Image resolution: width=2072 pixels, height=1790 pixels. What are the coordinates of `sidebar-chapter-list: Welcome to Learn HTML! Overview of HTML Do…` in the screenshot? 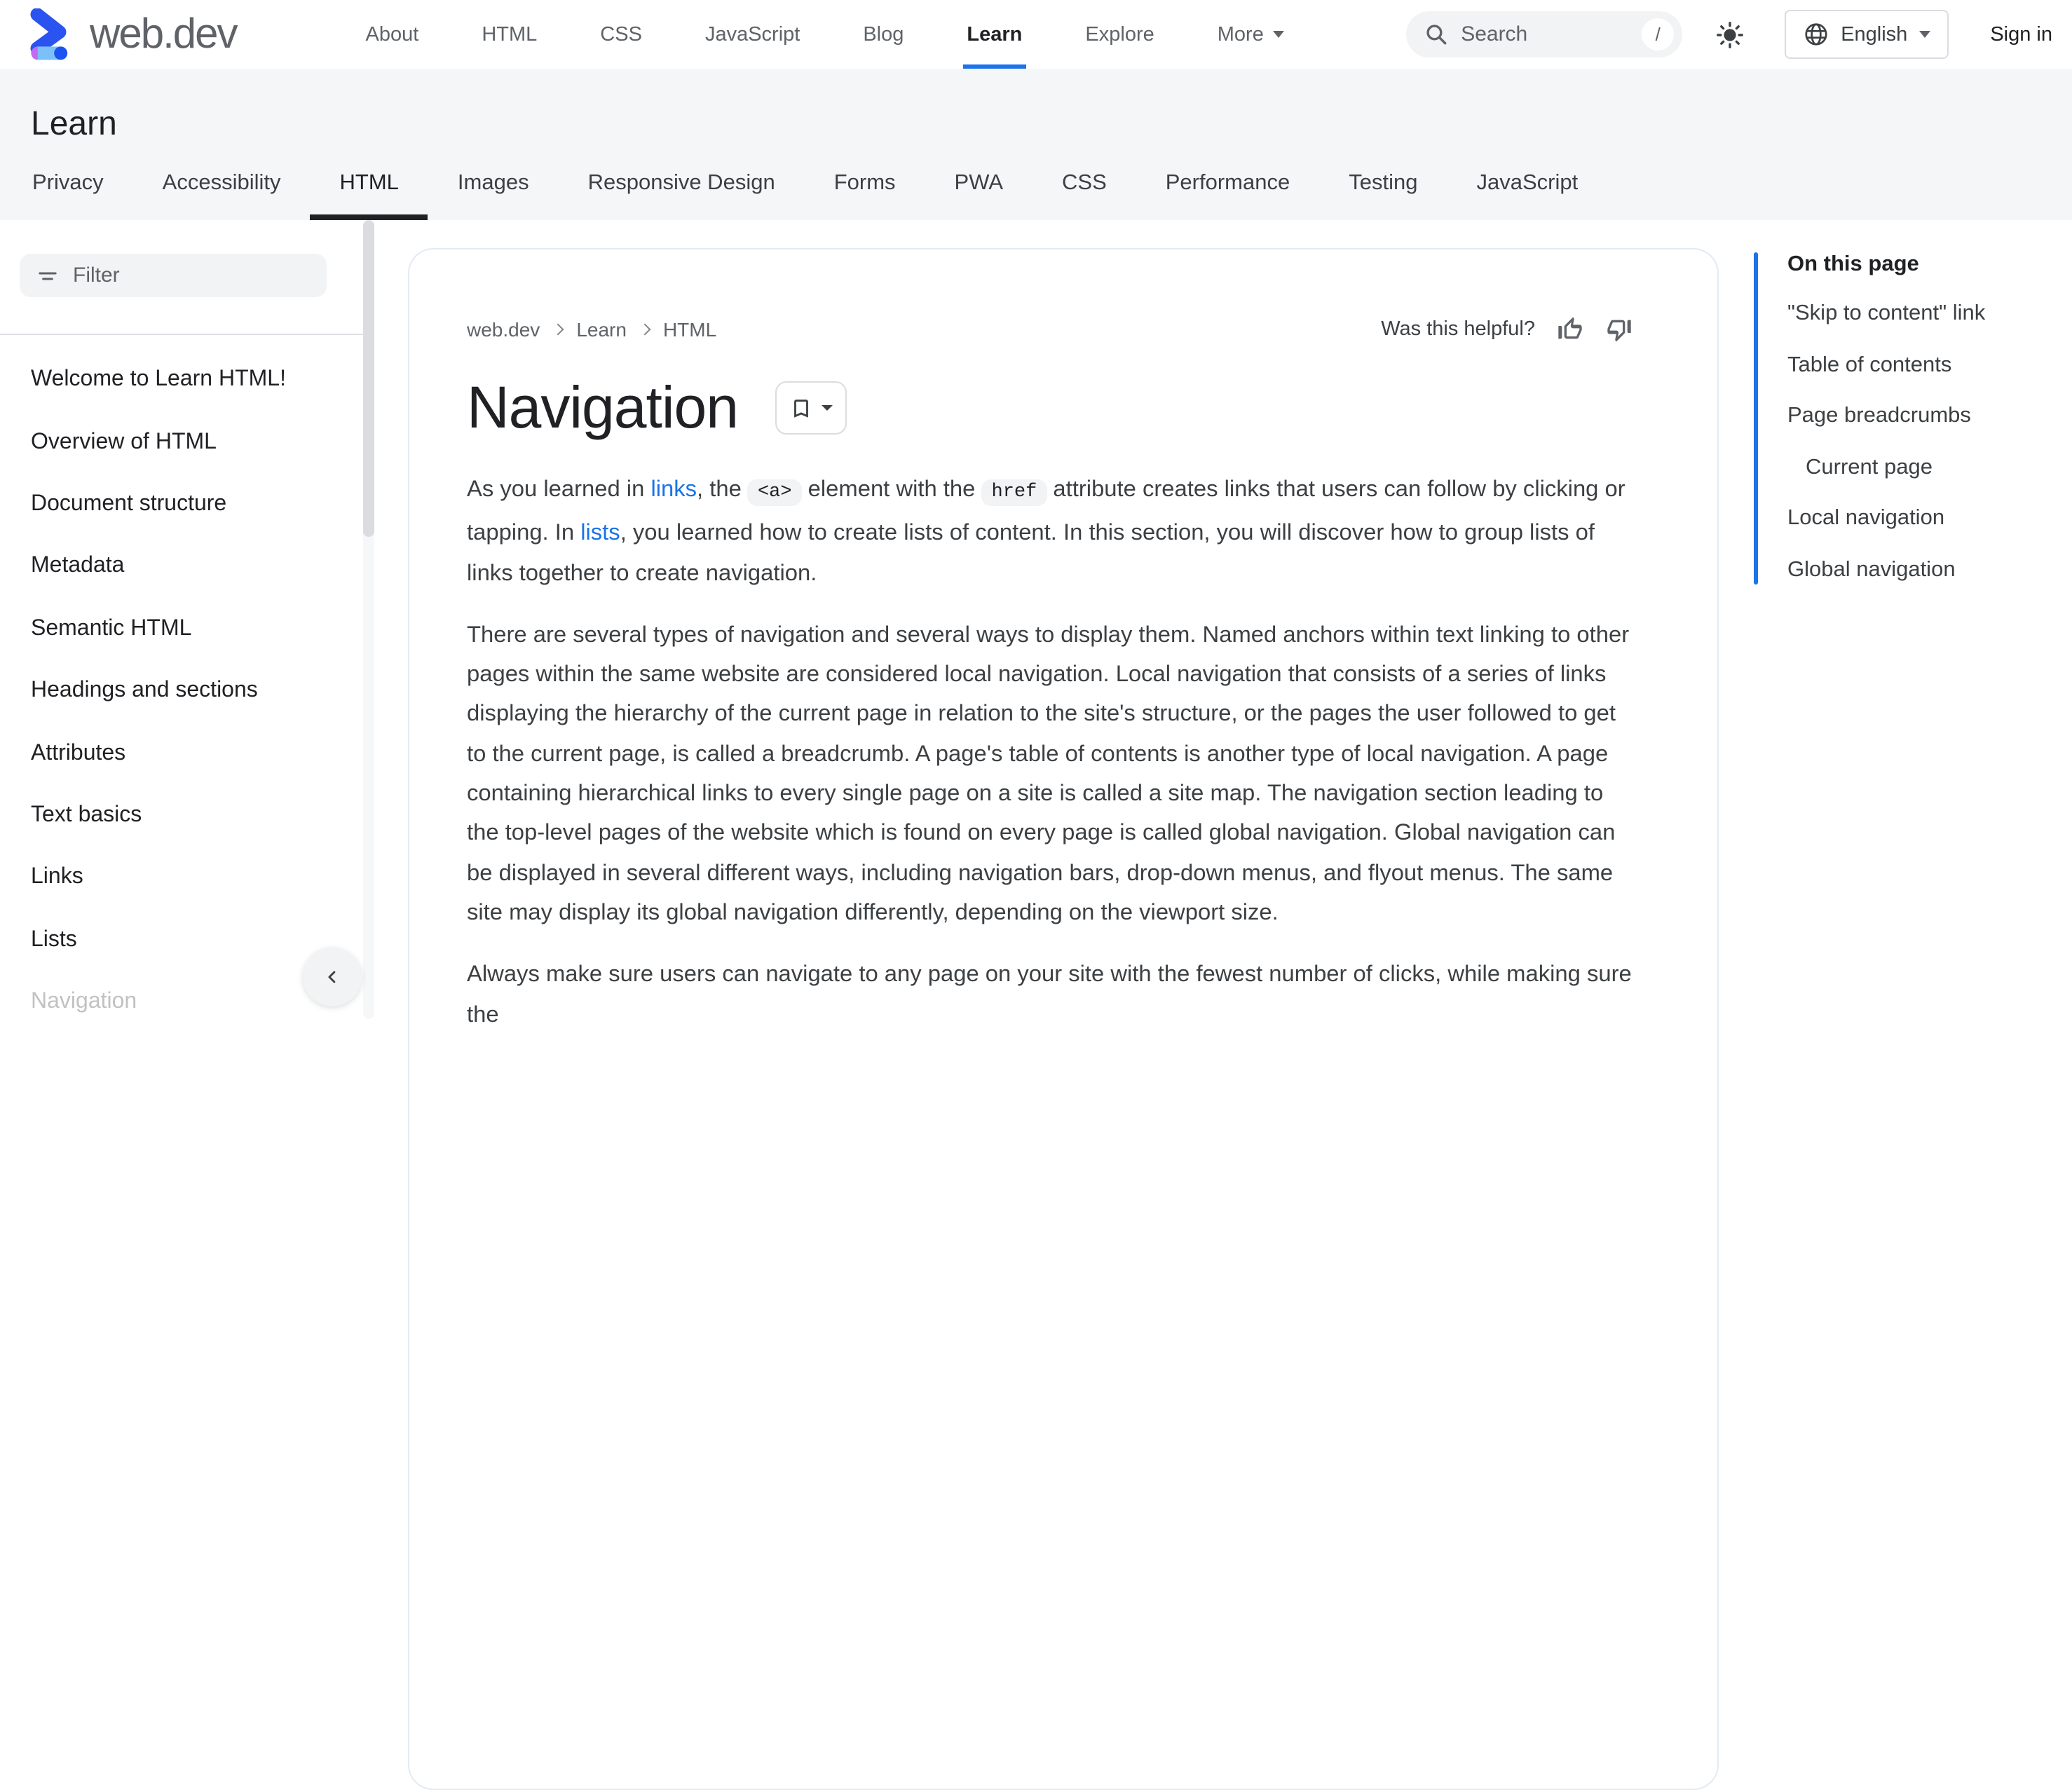 It's located at (190, 692).